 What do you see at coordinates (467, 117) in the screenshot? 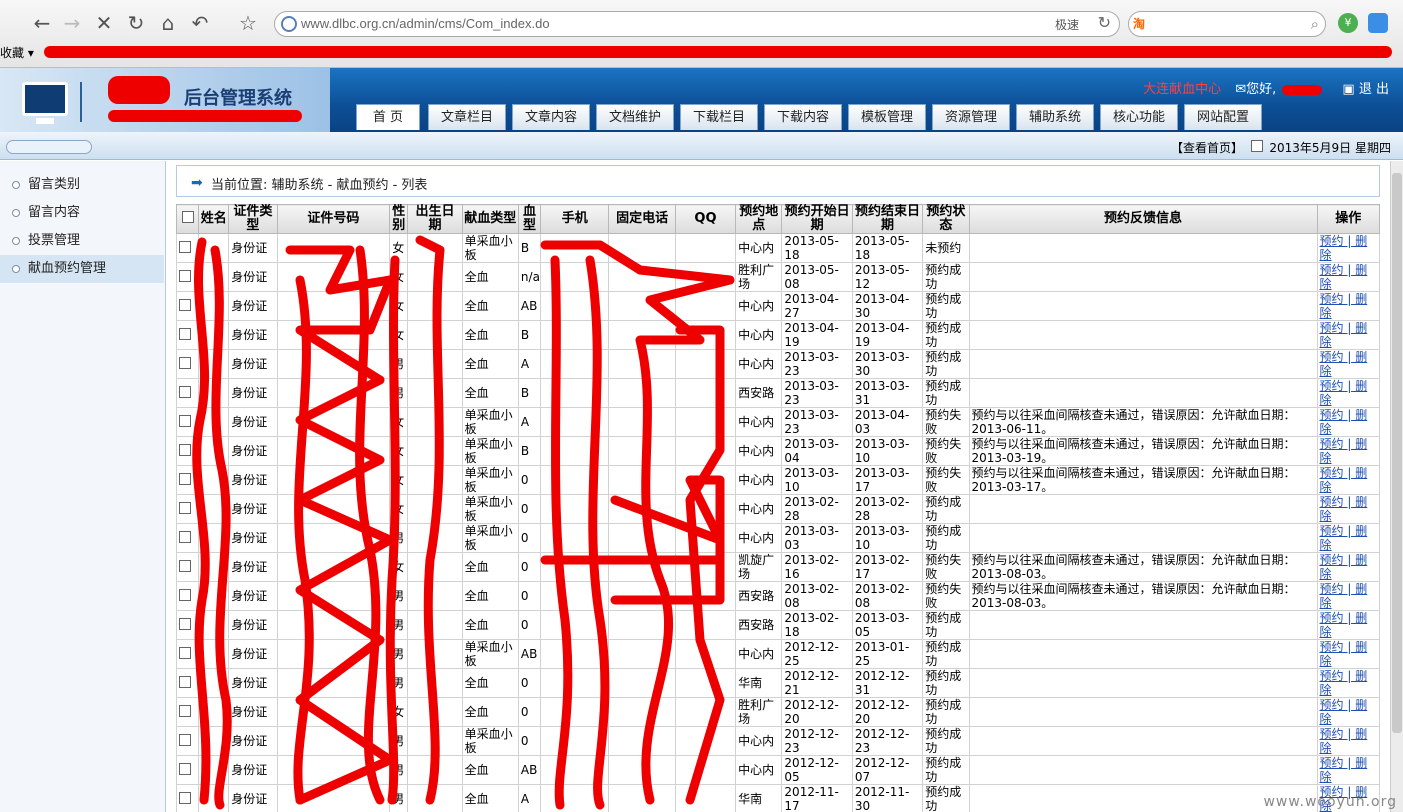
I see `nav-item-article-column: 文章栏目` at bounding box center [467, 117].